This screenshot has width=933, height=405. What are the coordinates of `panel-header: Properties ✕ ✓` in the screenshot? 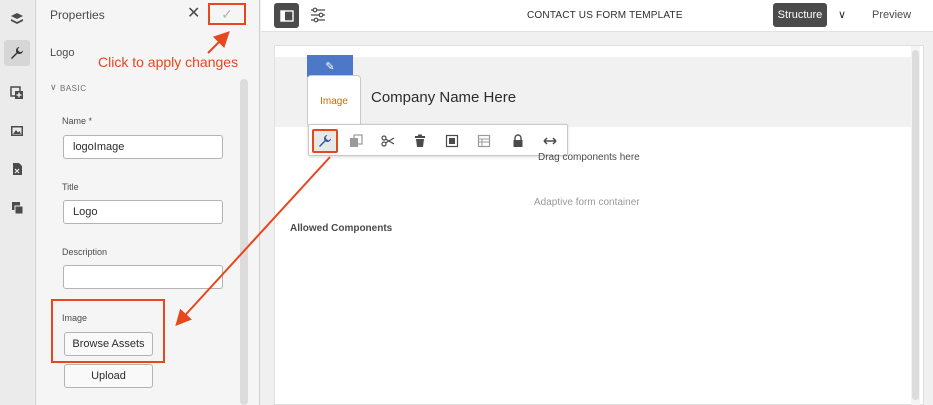 It's located at (148, 16).